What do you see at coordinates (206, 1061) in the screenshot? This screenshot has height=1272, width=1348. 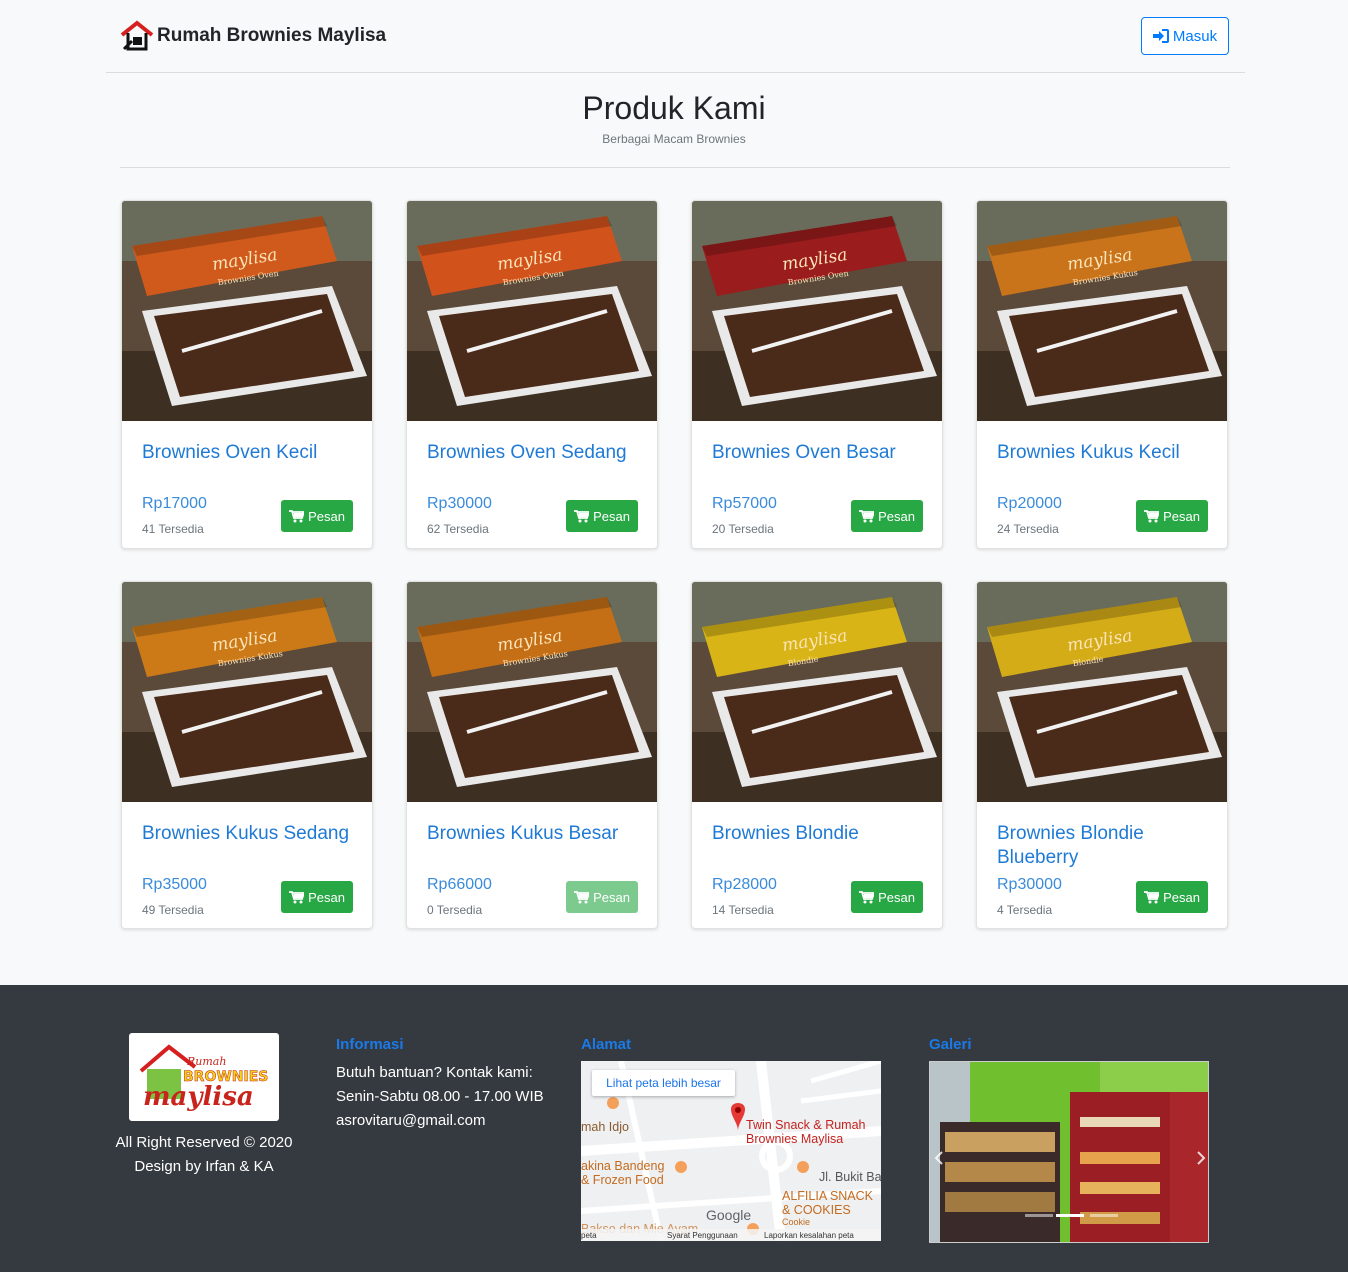 I see `svg-text: Rumah` at bounding box center [206, 1061].